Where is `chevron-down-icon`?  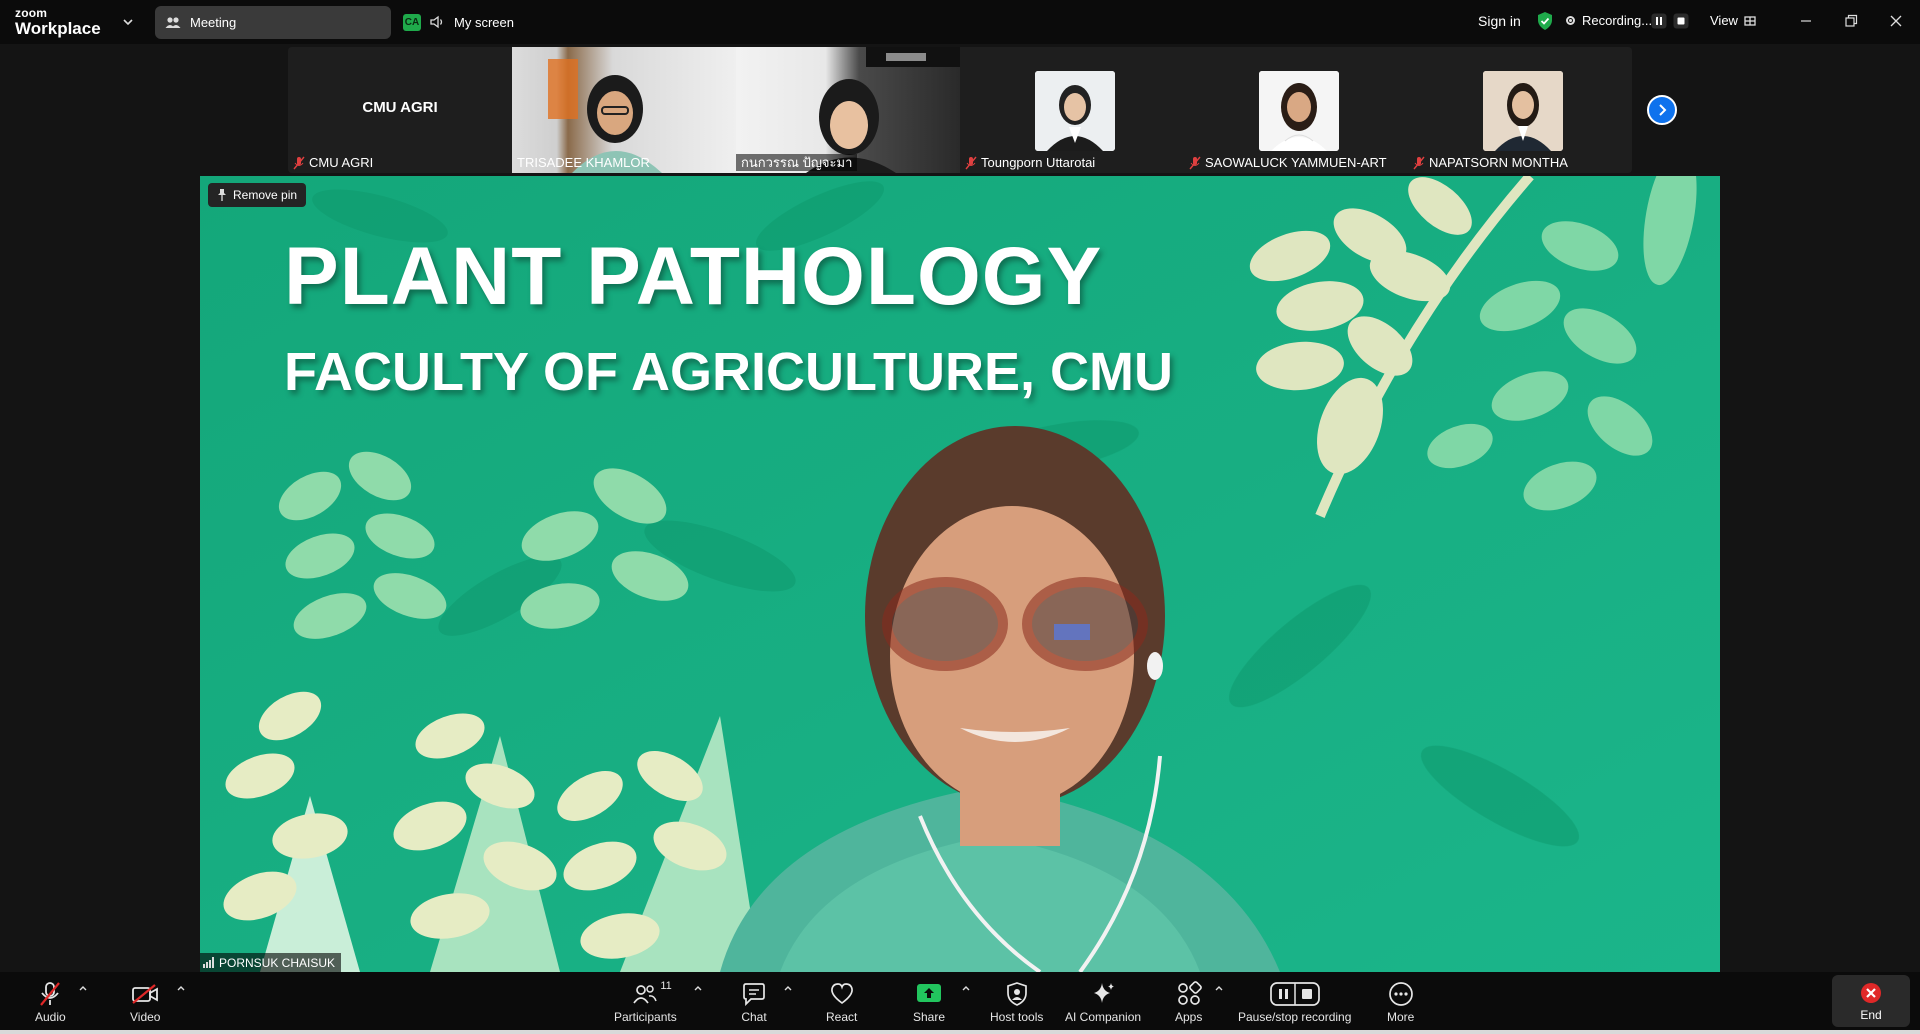
chevron-down-icon is located at coordinates (128, 22).